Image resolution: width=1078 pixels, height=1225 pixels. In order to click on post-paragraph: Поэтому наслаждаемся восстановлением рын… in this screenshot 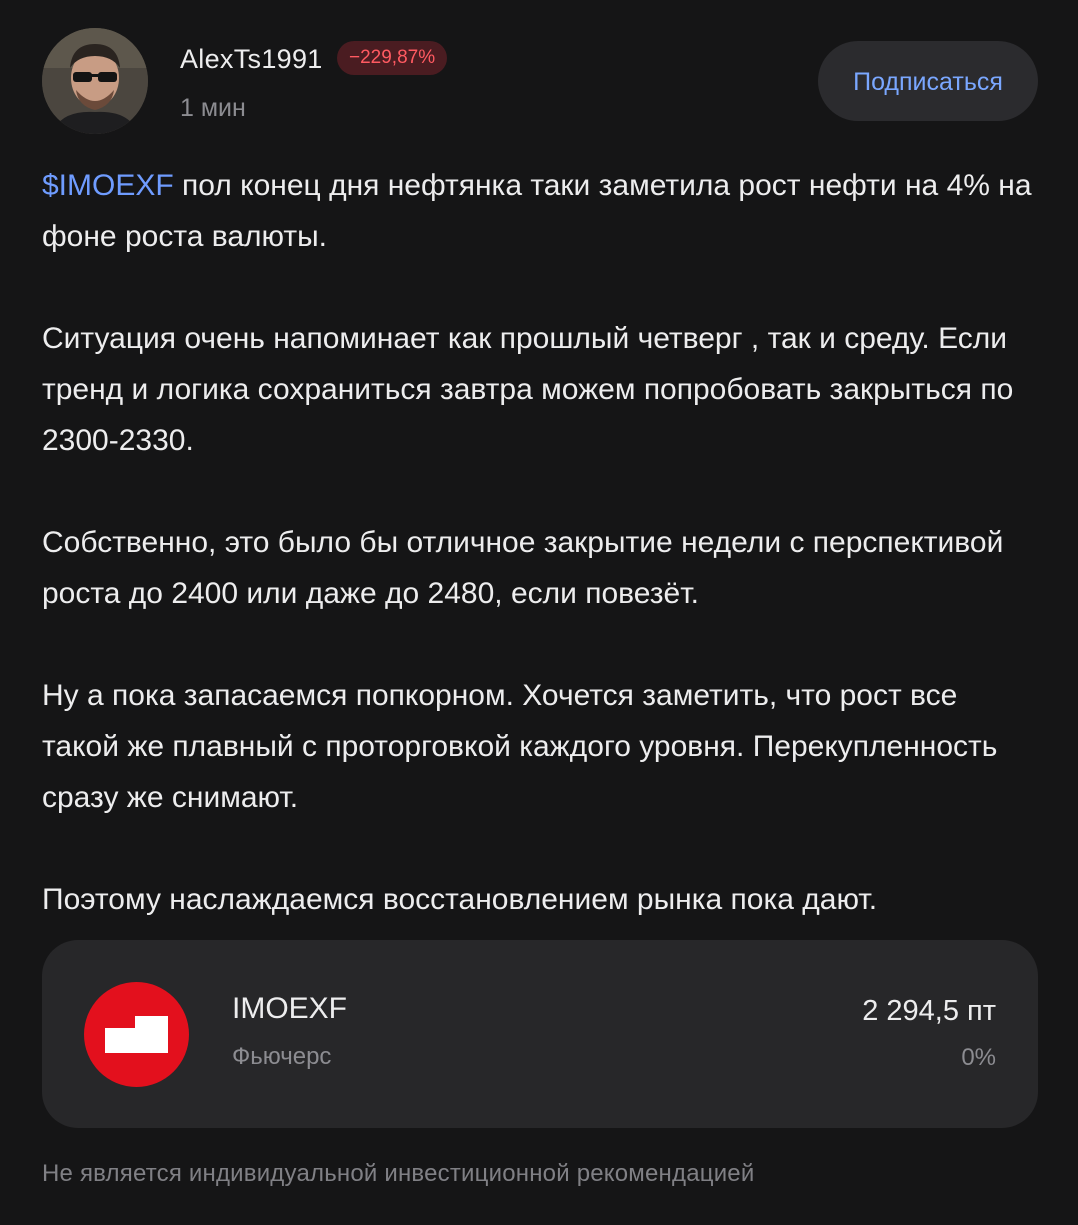, I will do `click(460, 899)`.